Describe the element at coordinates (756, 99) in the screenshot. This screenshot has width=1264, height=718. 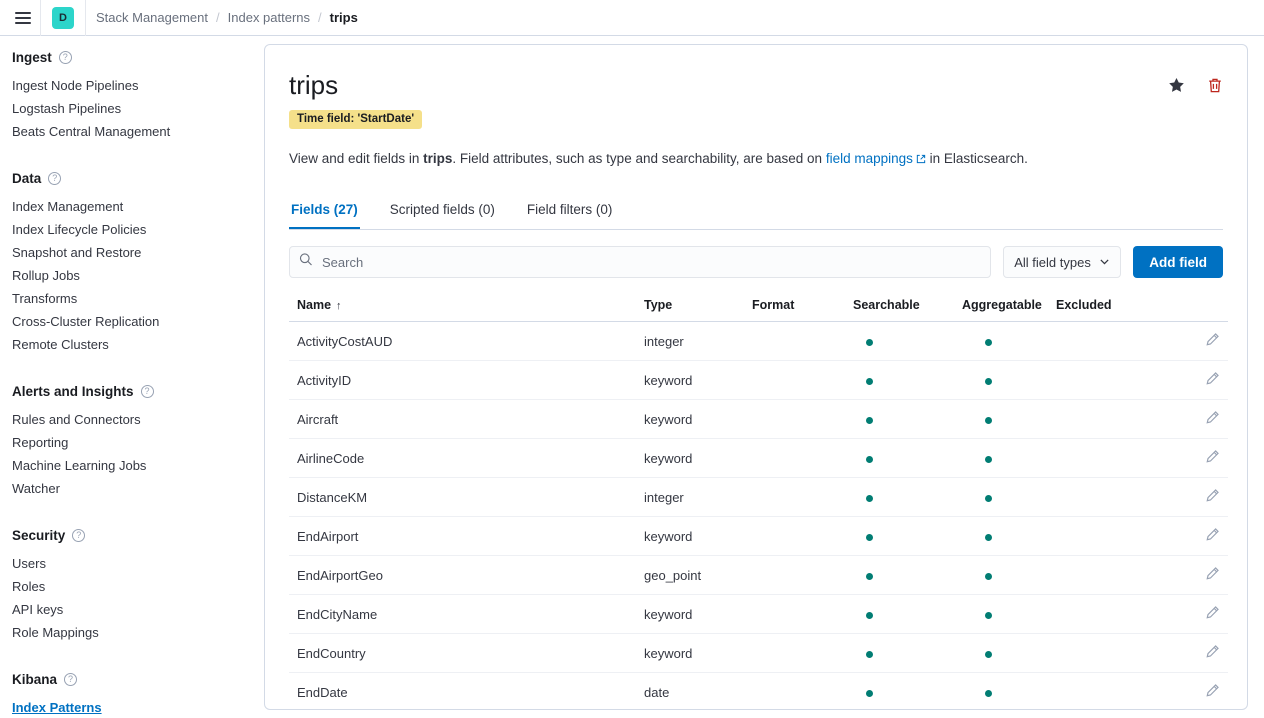
I see `panel-header: trips Time field: 'StartDate'` at that location.